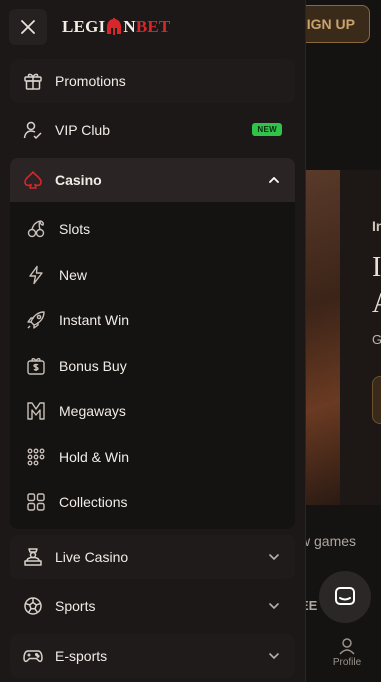 This screenshot has height=682, width=381. I want to click on menu-item-label: Sports, so click(75, 606).